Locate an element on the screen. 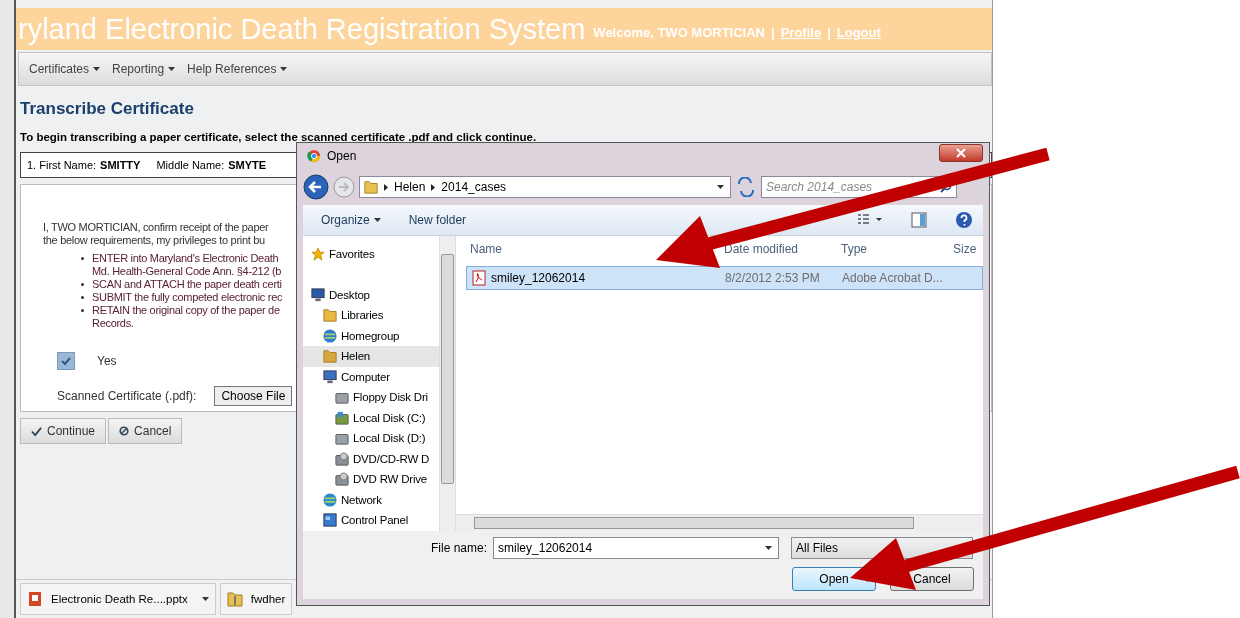 The image size is (1240, 618). folder-tree-item: DVD/CD-RW D is located at coordinates (371, 458).